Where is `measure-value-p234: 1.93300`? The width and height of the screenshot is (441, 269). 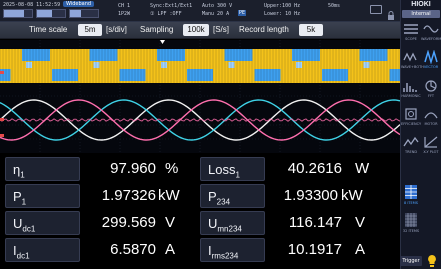
measure-value-p234: 1.93300 is located at coordinates (310, 195).